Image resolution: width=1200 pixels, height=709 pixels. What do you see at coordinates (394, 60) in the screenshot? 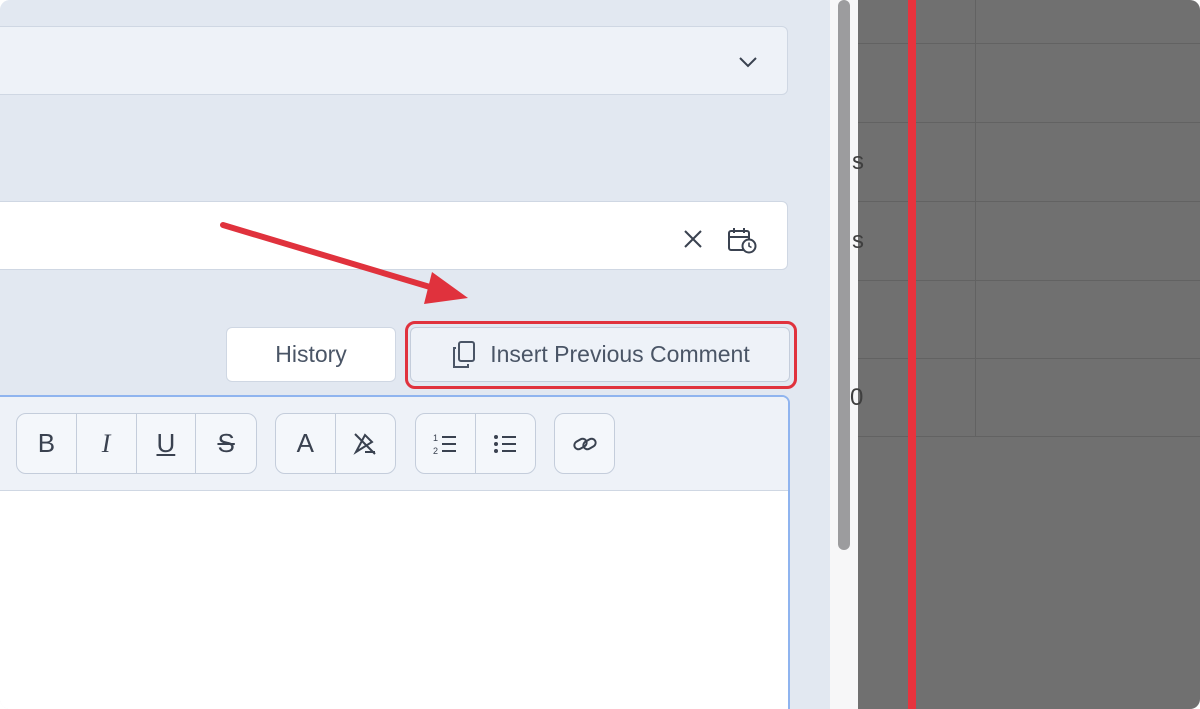
I see `select-dropdown` at bounding box center [394, 60].